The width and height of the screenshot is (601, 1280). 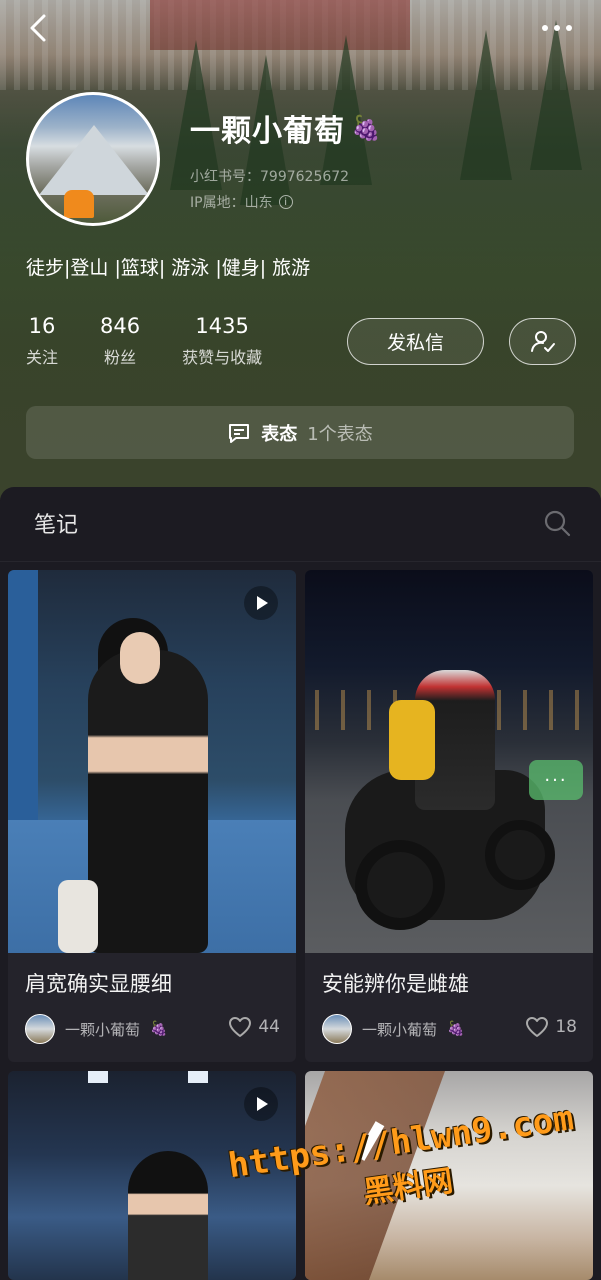 What do you see at coordinates (300, 432) in the screenshot?
I see `status-reactions: 表态 1个表态` at bounding box center [300, 432].